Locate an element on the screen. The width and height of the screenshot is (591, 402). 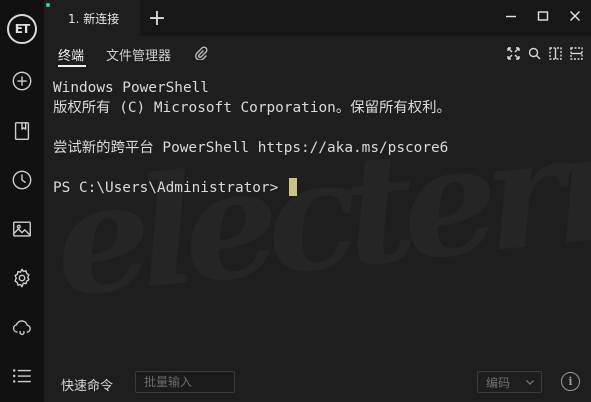
tab-file-manager: 文件管理器 is located at coordinates (138, 54).